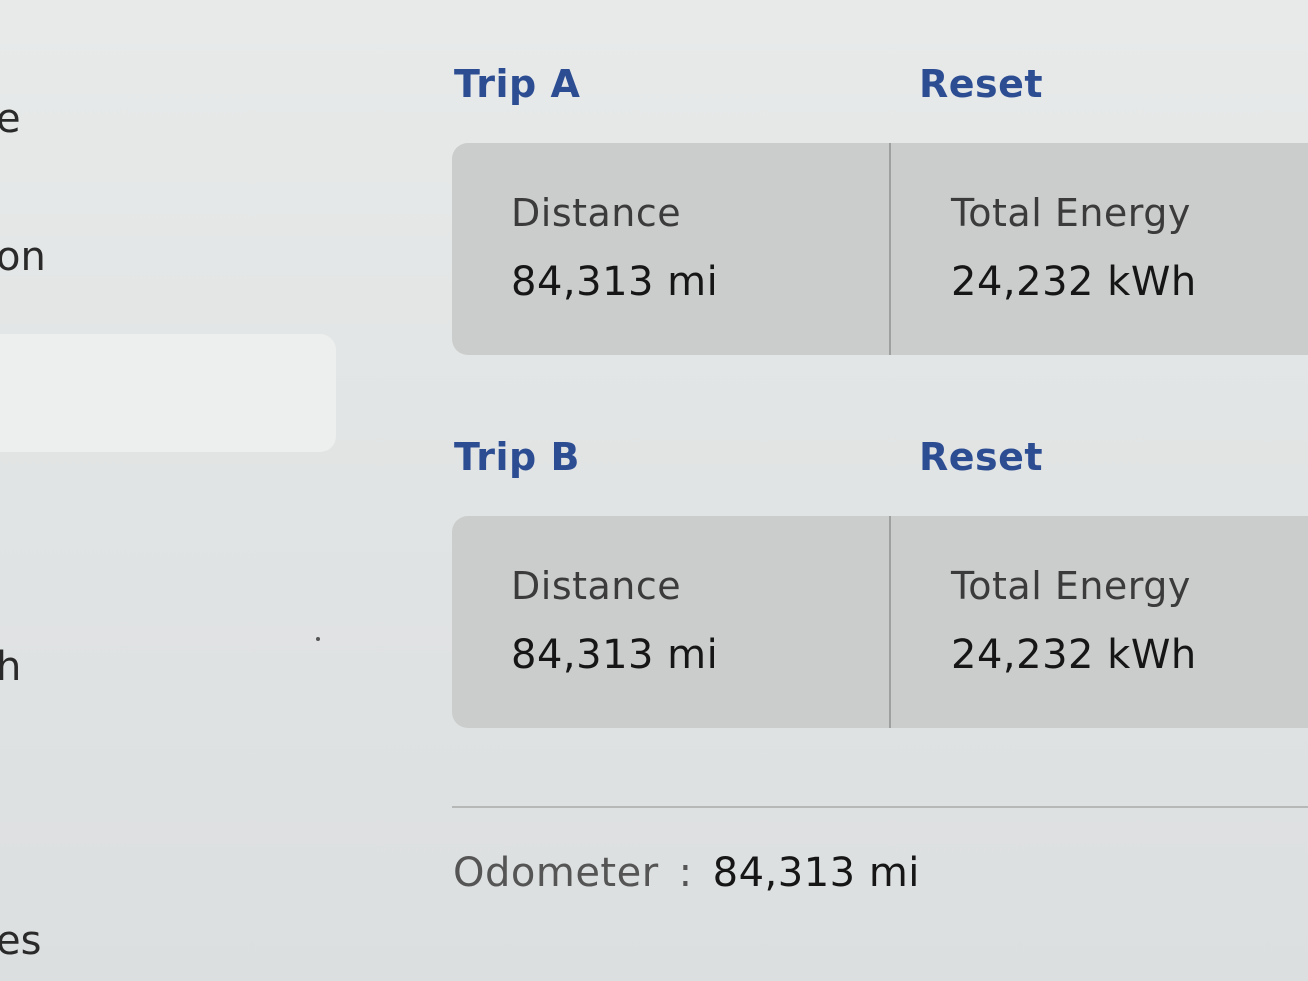  What do you see at coordinates (671, 622) in the screenshot?
I see `trip-b-distance-cell: Distance 84,313 mi` at bounding box center [671, 622].